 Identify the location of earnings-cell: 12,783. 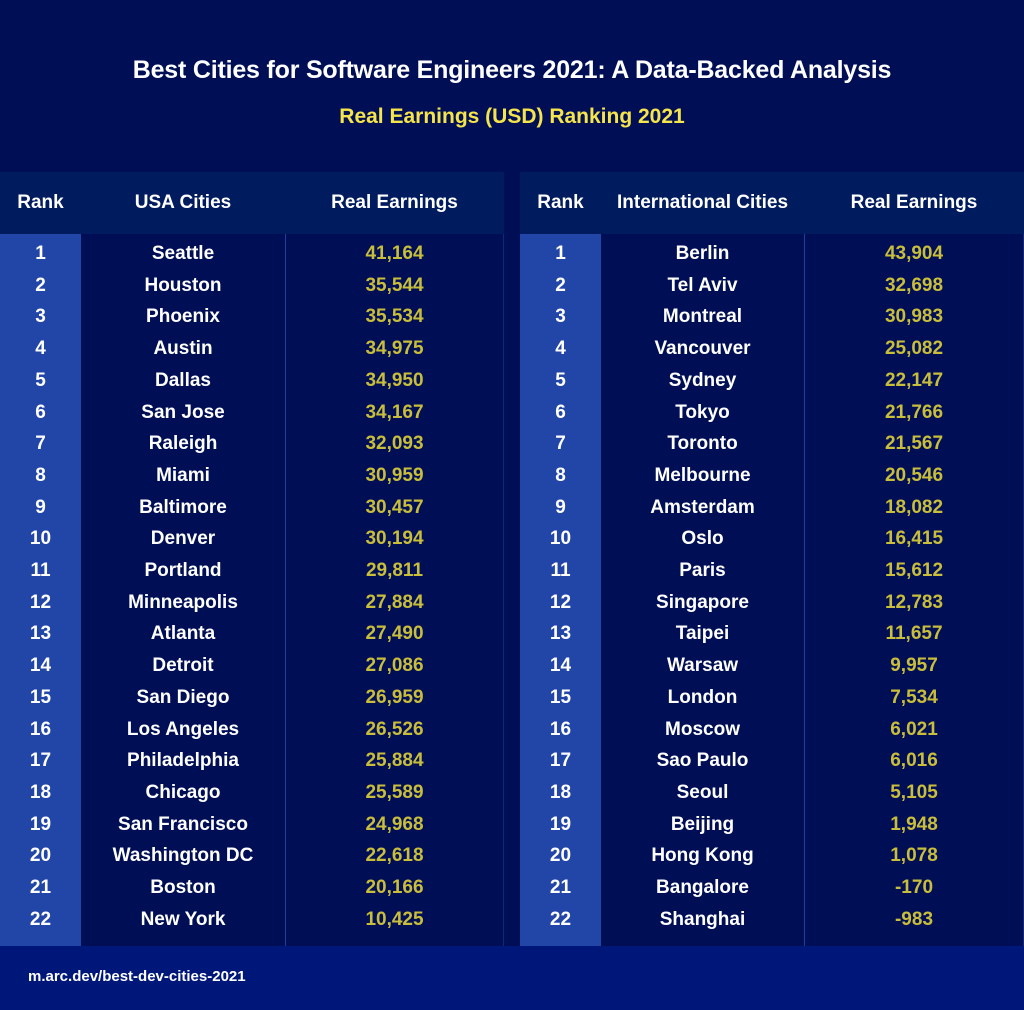
(914, 602).